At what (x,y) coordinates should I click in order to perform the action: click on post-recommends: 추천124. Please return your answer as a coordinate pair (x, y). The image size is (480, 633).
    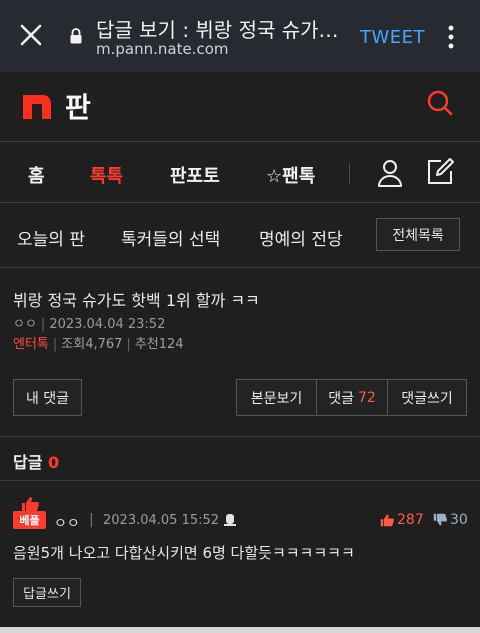
    Looking at the image, I should click on (159, 344).